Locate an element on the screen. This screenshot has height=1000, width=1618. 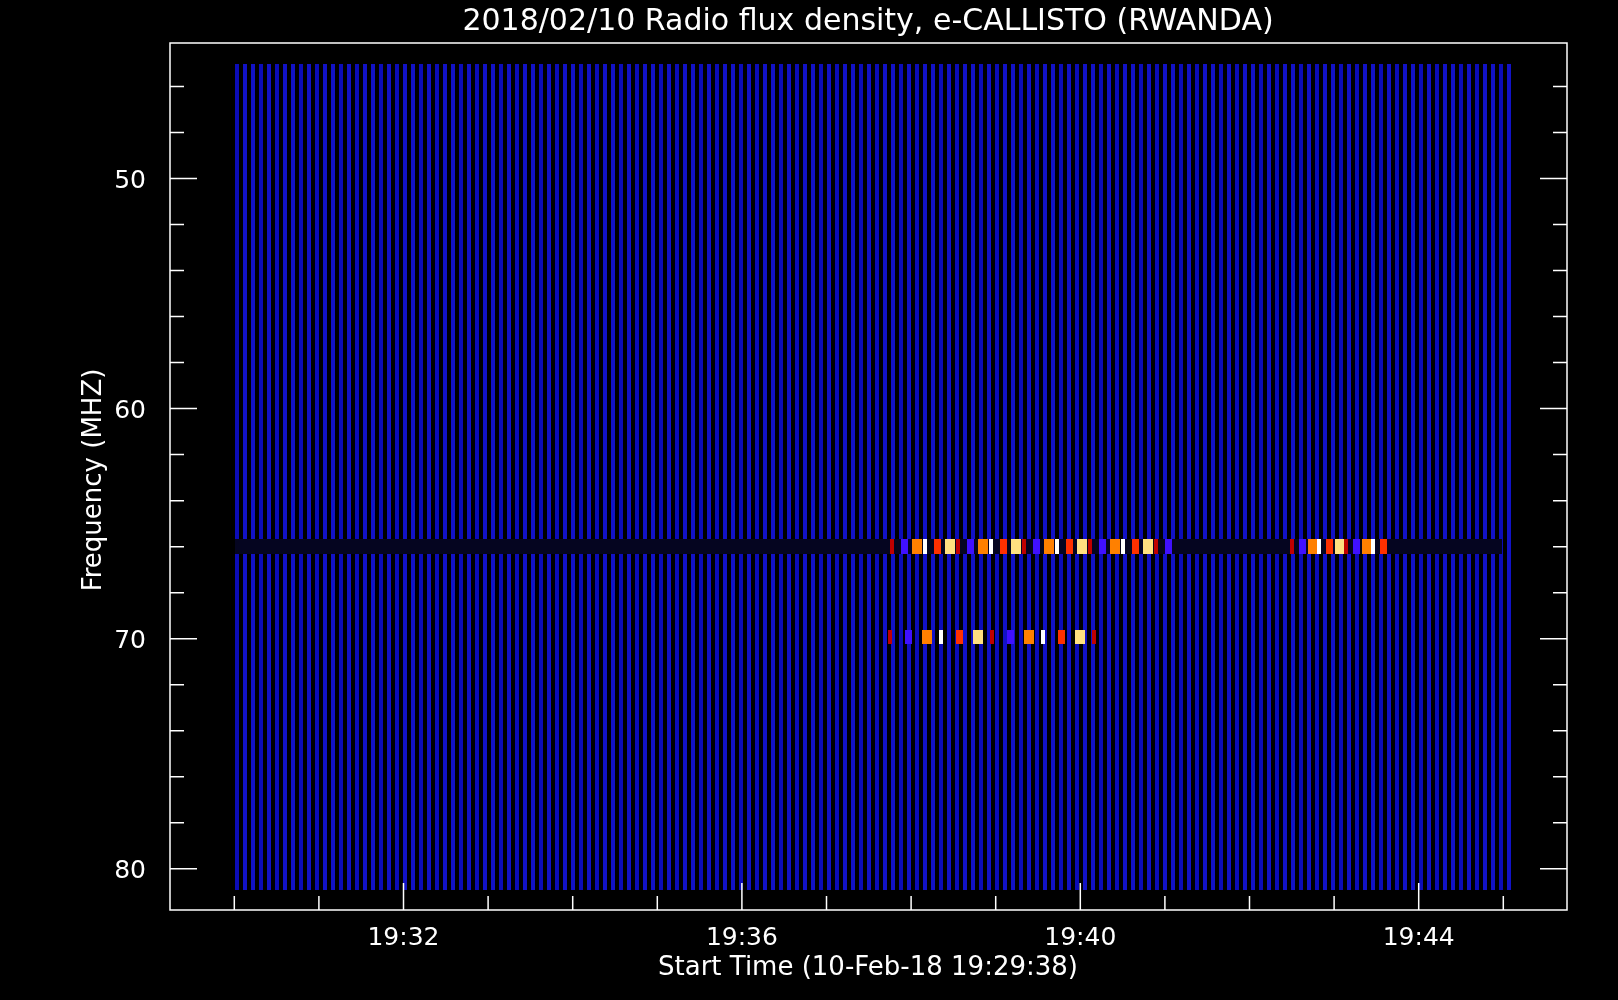
y-tick-label: 50 is located at coordinates (130, 179).